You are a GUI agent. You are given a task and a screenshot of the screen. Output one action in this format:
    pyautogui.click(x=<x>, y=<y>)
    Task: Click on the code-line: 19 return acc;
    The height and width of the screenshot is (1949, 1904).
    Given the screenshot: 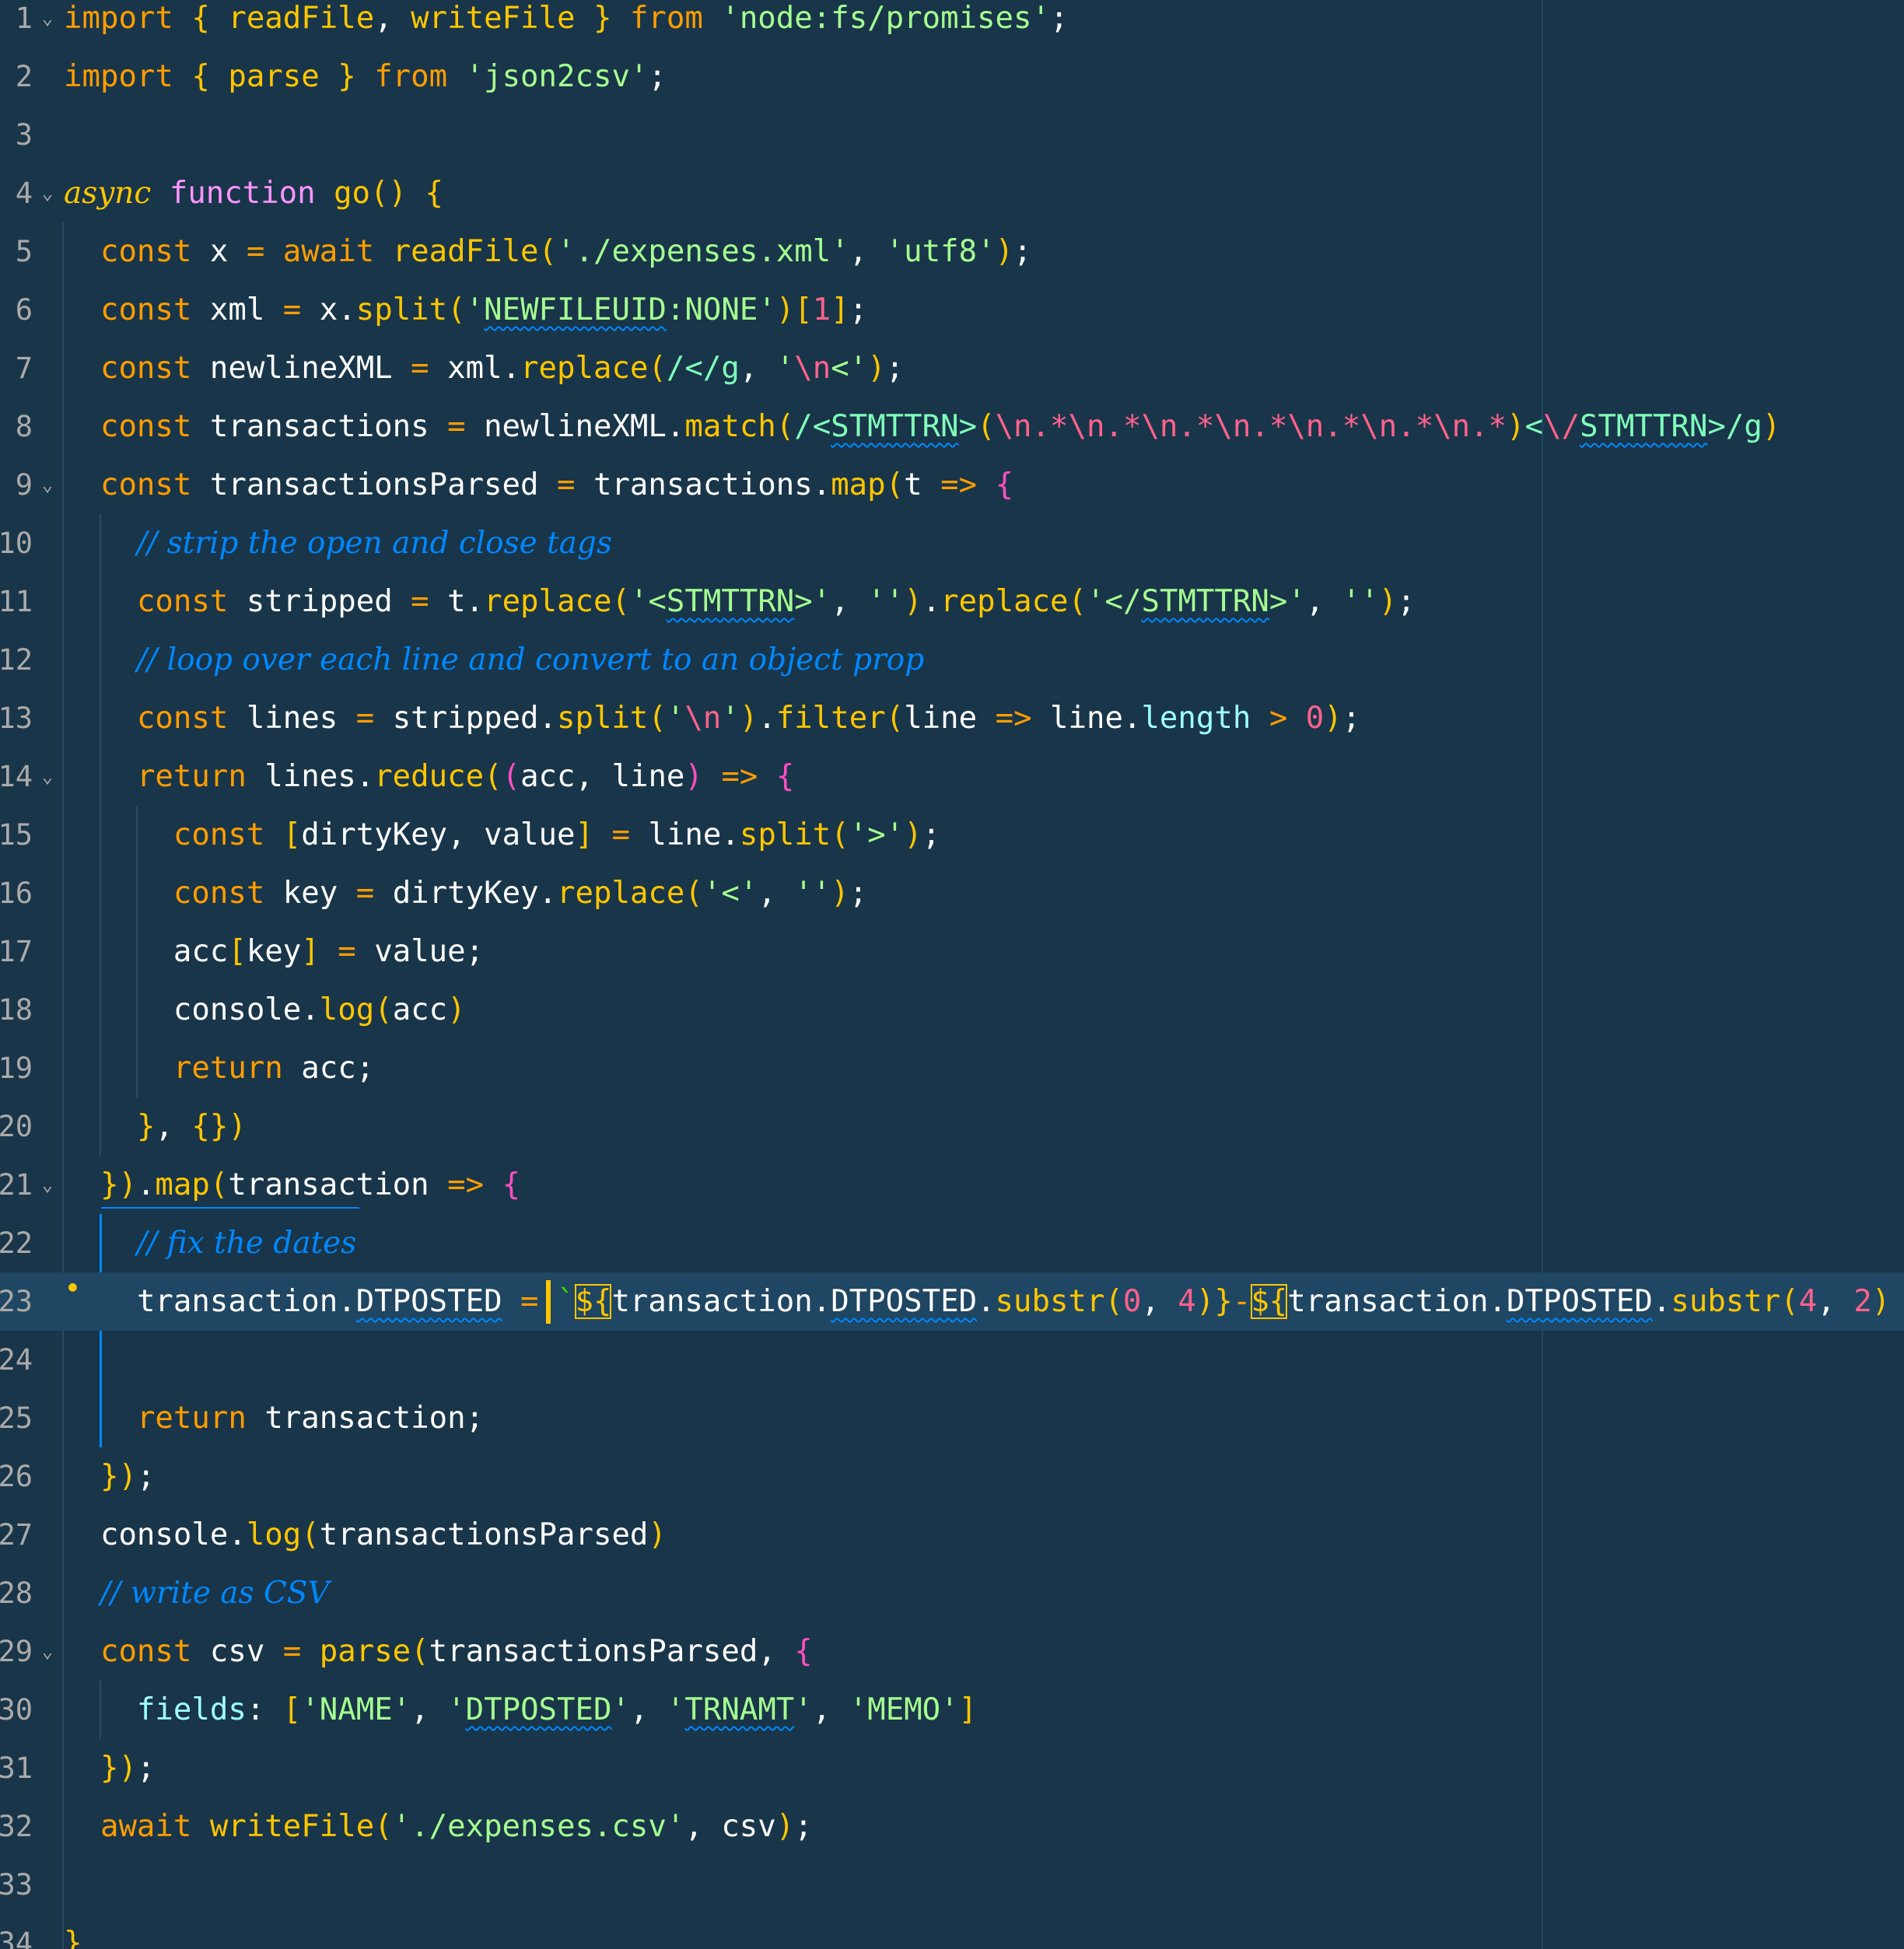 What is the action you would take?
    pyautogui.click(x=952, y=1068)
    